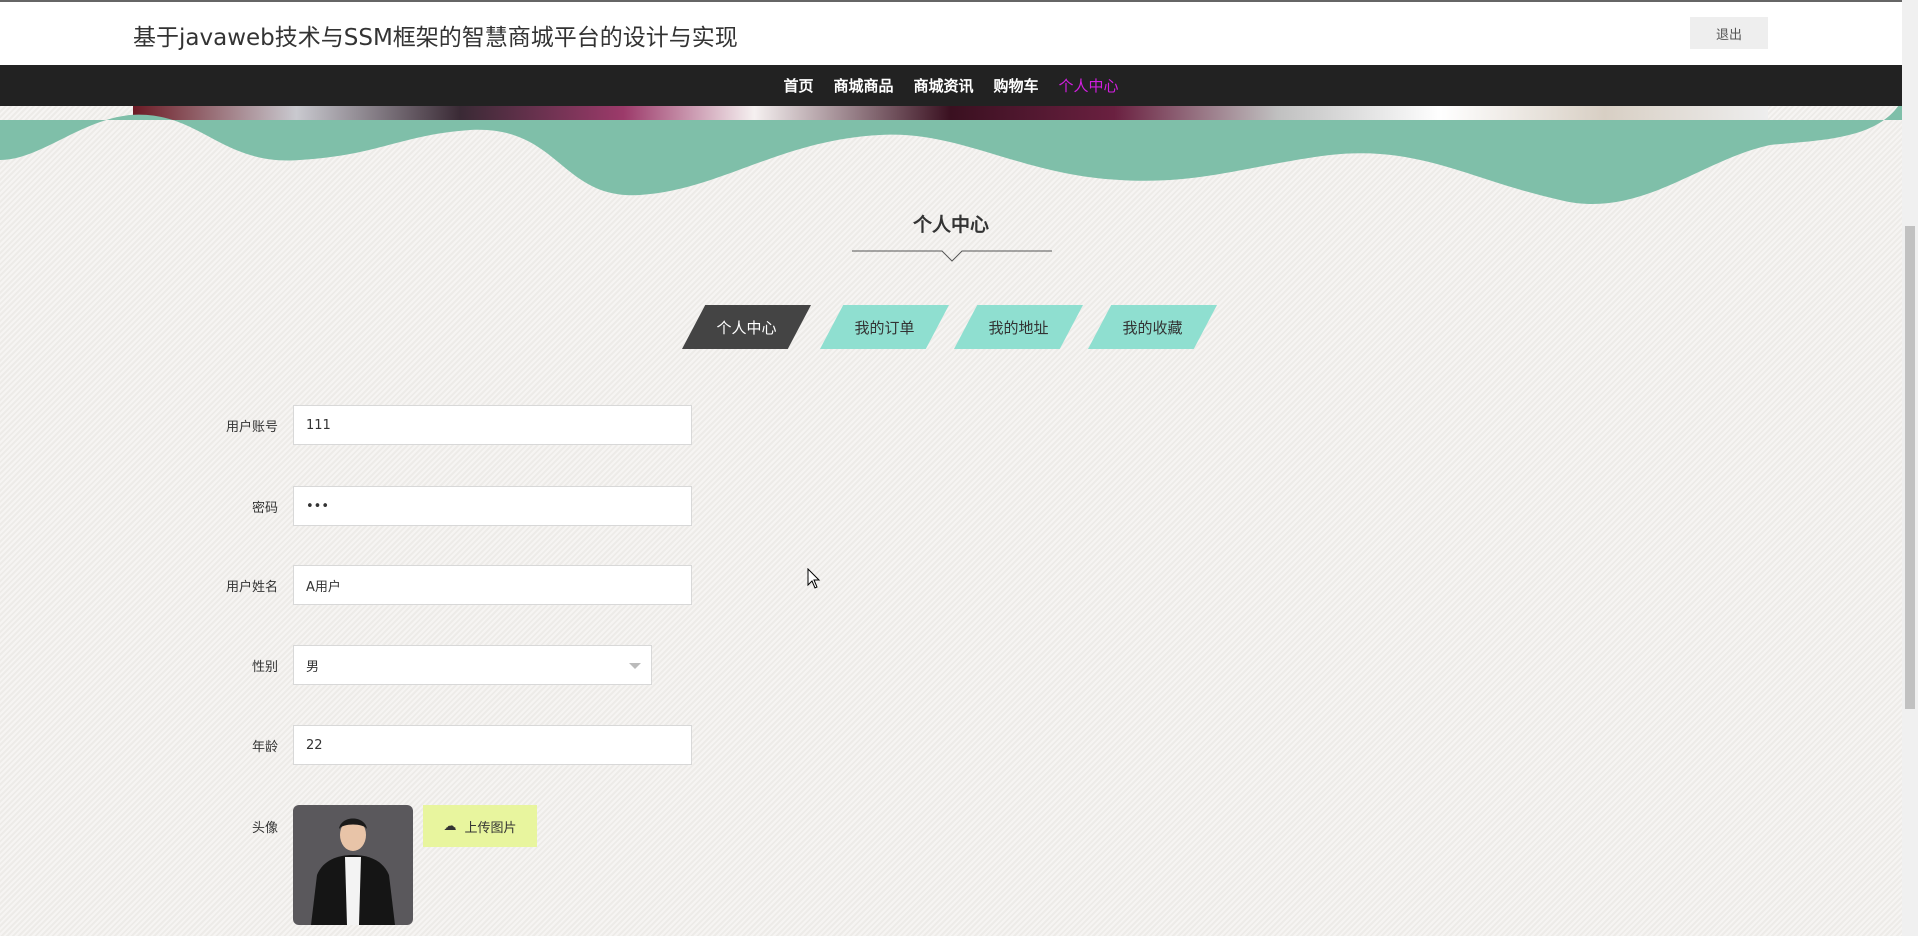  Describe the element at coordinates (746, 327) in the screenshot. I see `tab-profile: 个人中心` at that location.